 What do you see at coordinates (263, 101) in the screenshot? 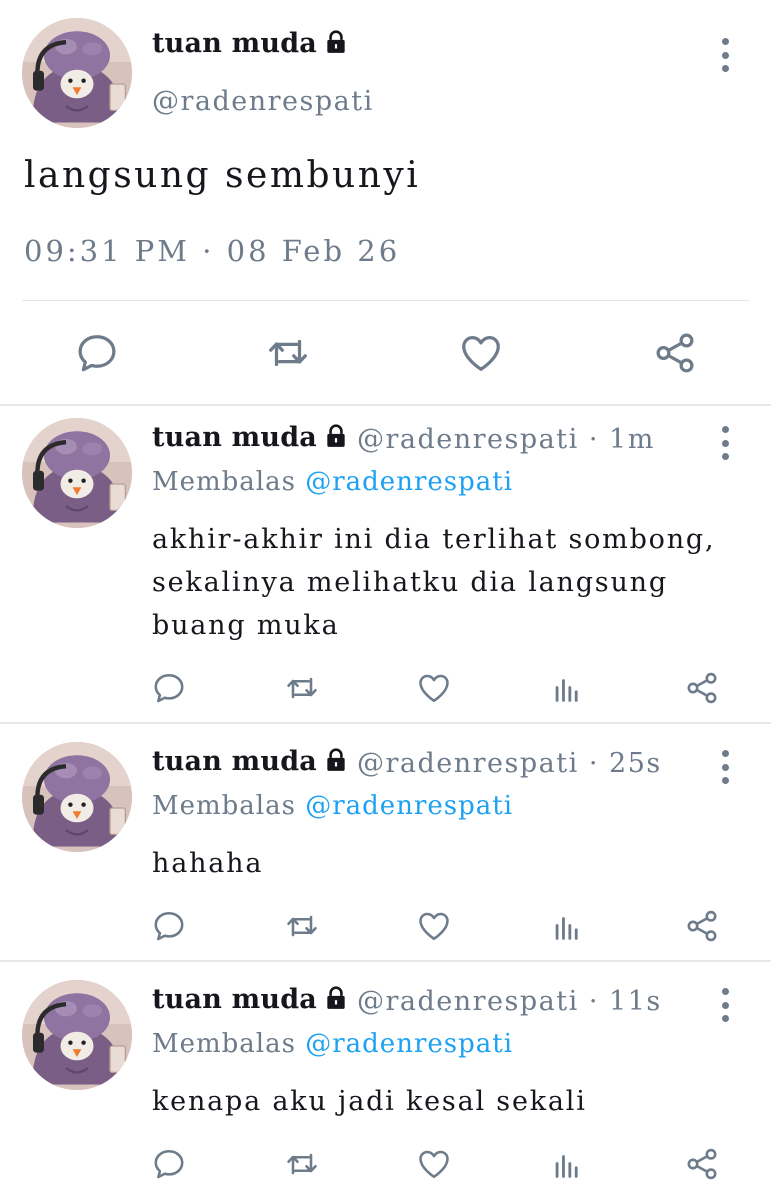
I see `author-handle: @radenrespati` at bounding box center [263, 101].